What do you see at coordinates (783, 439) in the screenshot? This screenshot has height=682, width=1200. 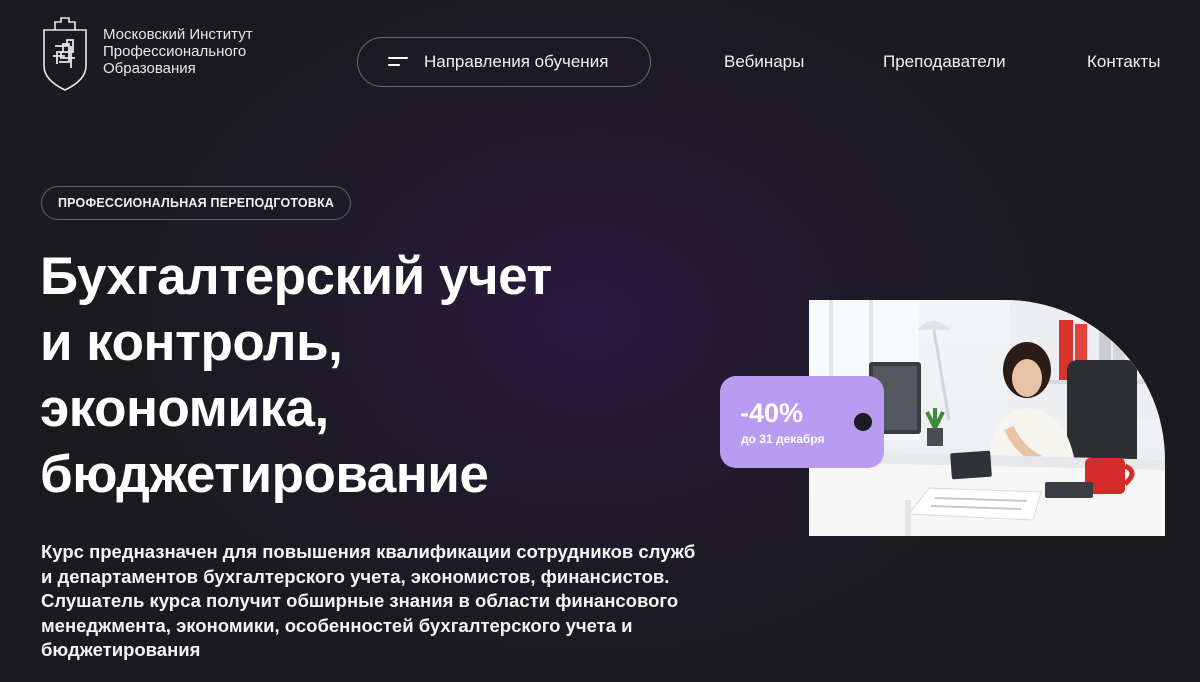 I see `discount-deadline: до 31 декабря` at bounding box center [783, 439].